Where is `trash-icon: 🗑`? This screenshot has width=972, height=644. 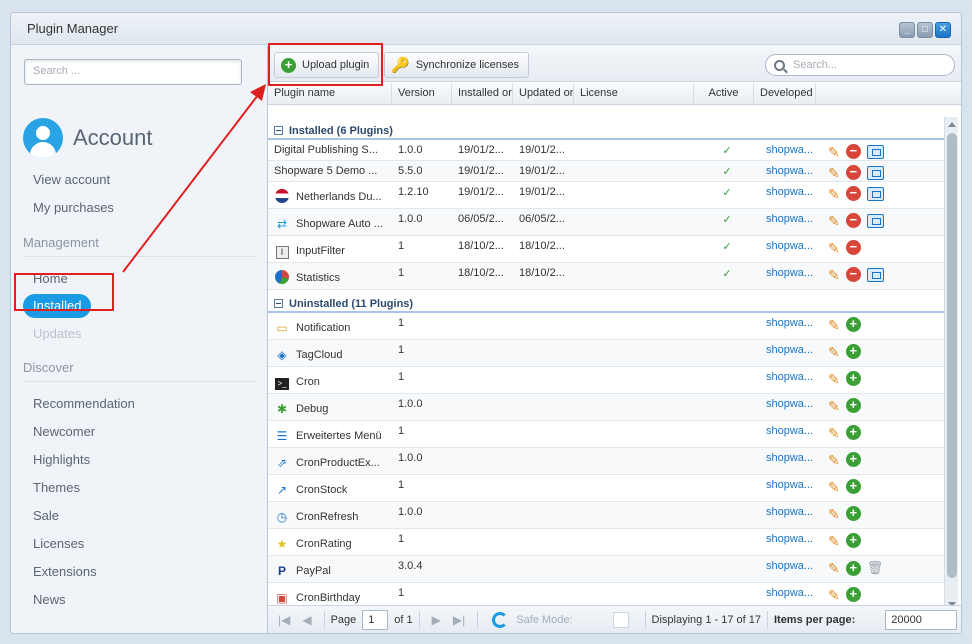 trash-icon: 🗑 is located at coordinates (875, 568).